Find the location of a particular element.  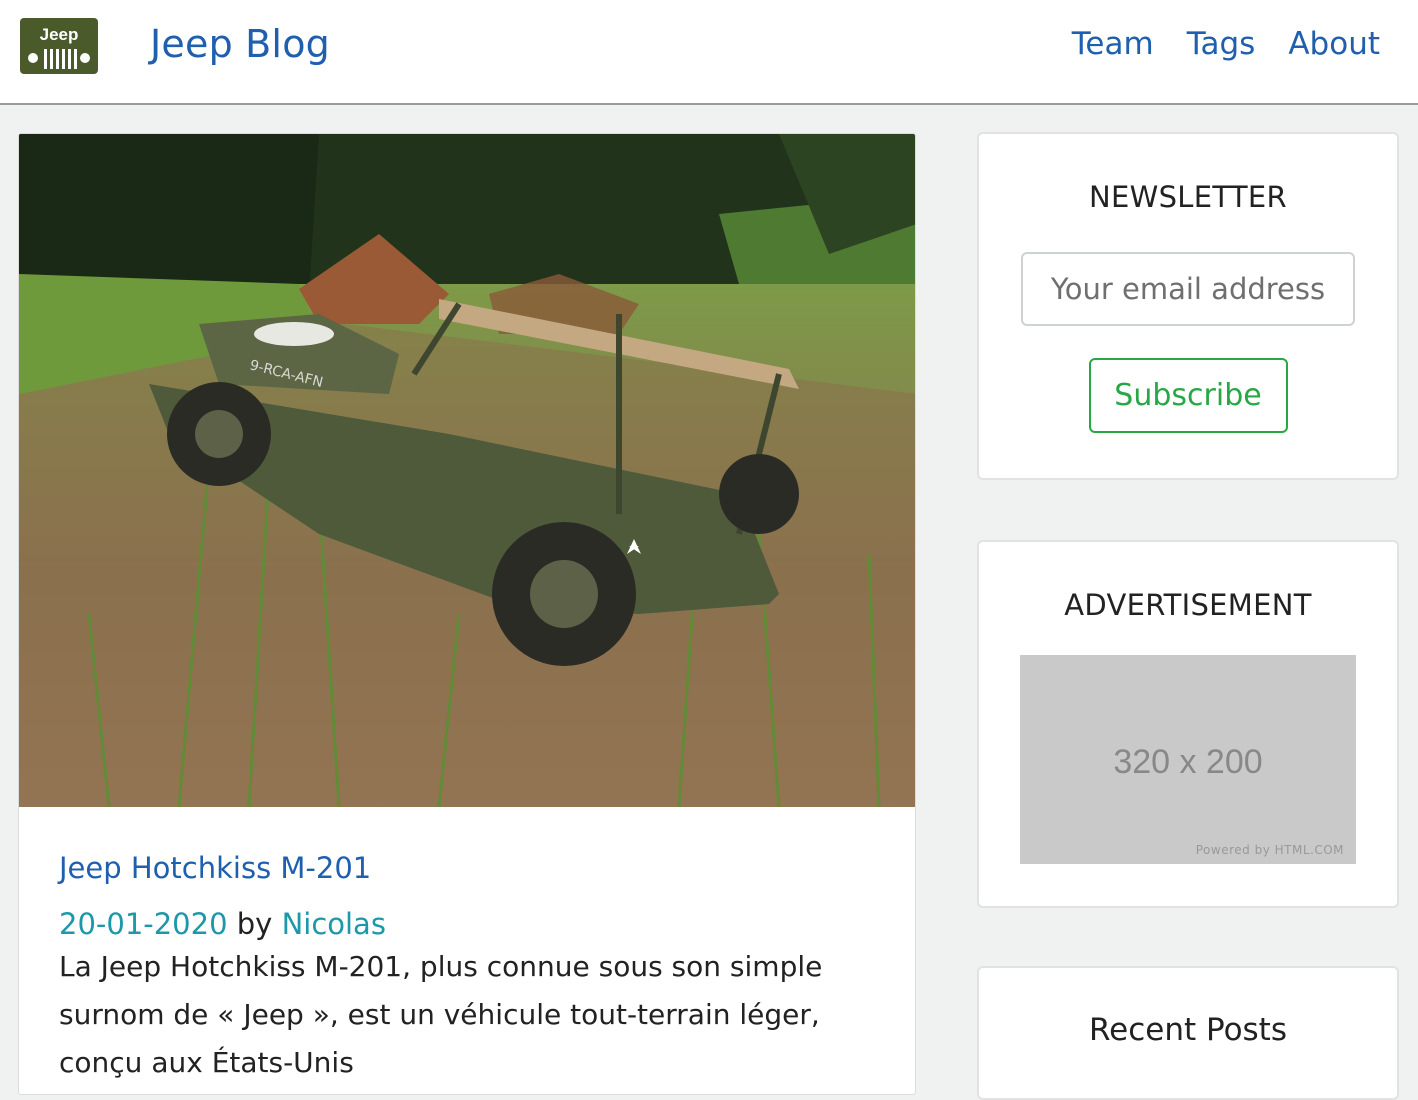

brand-link: Jeep Blog is located at coordinates (240, 44).